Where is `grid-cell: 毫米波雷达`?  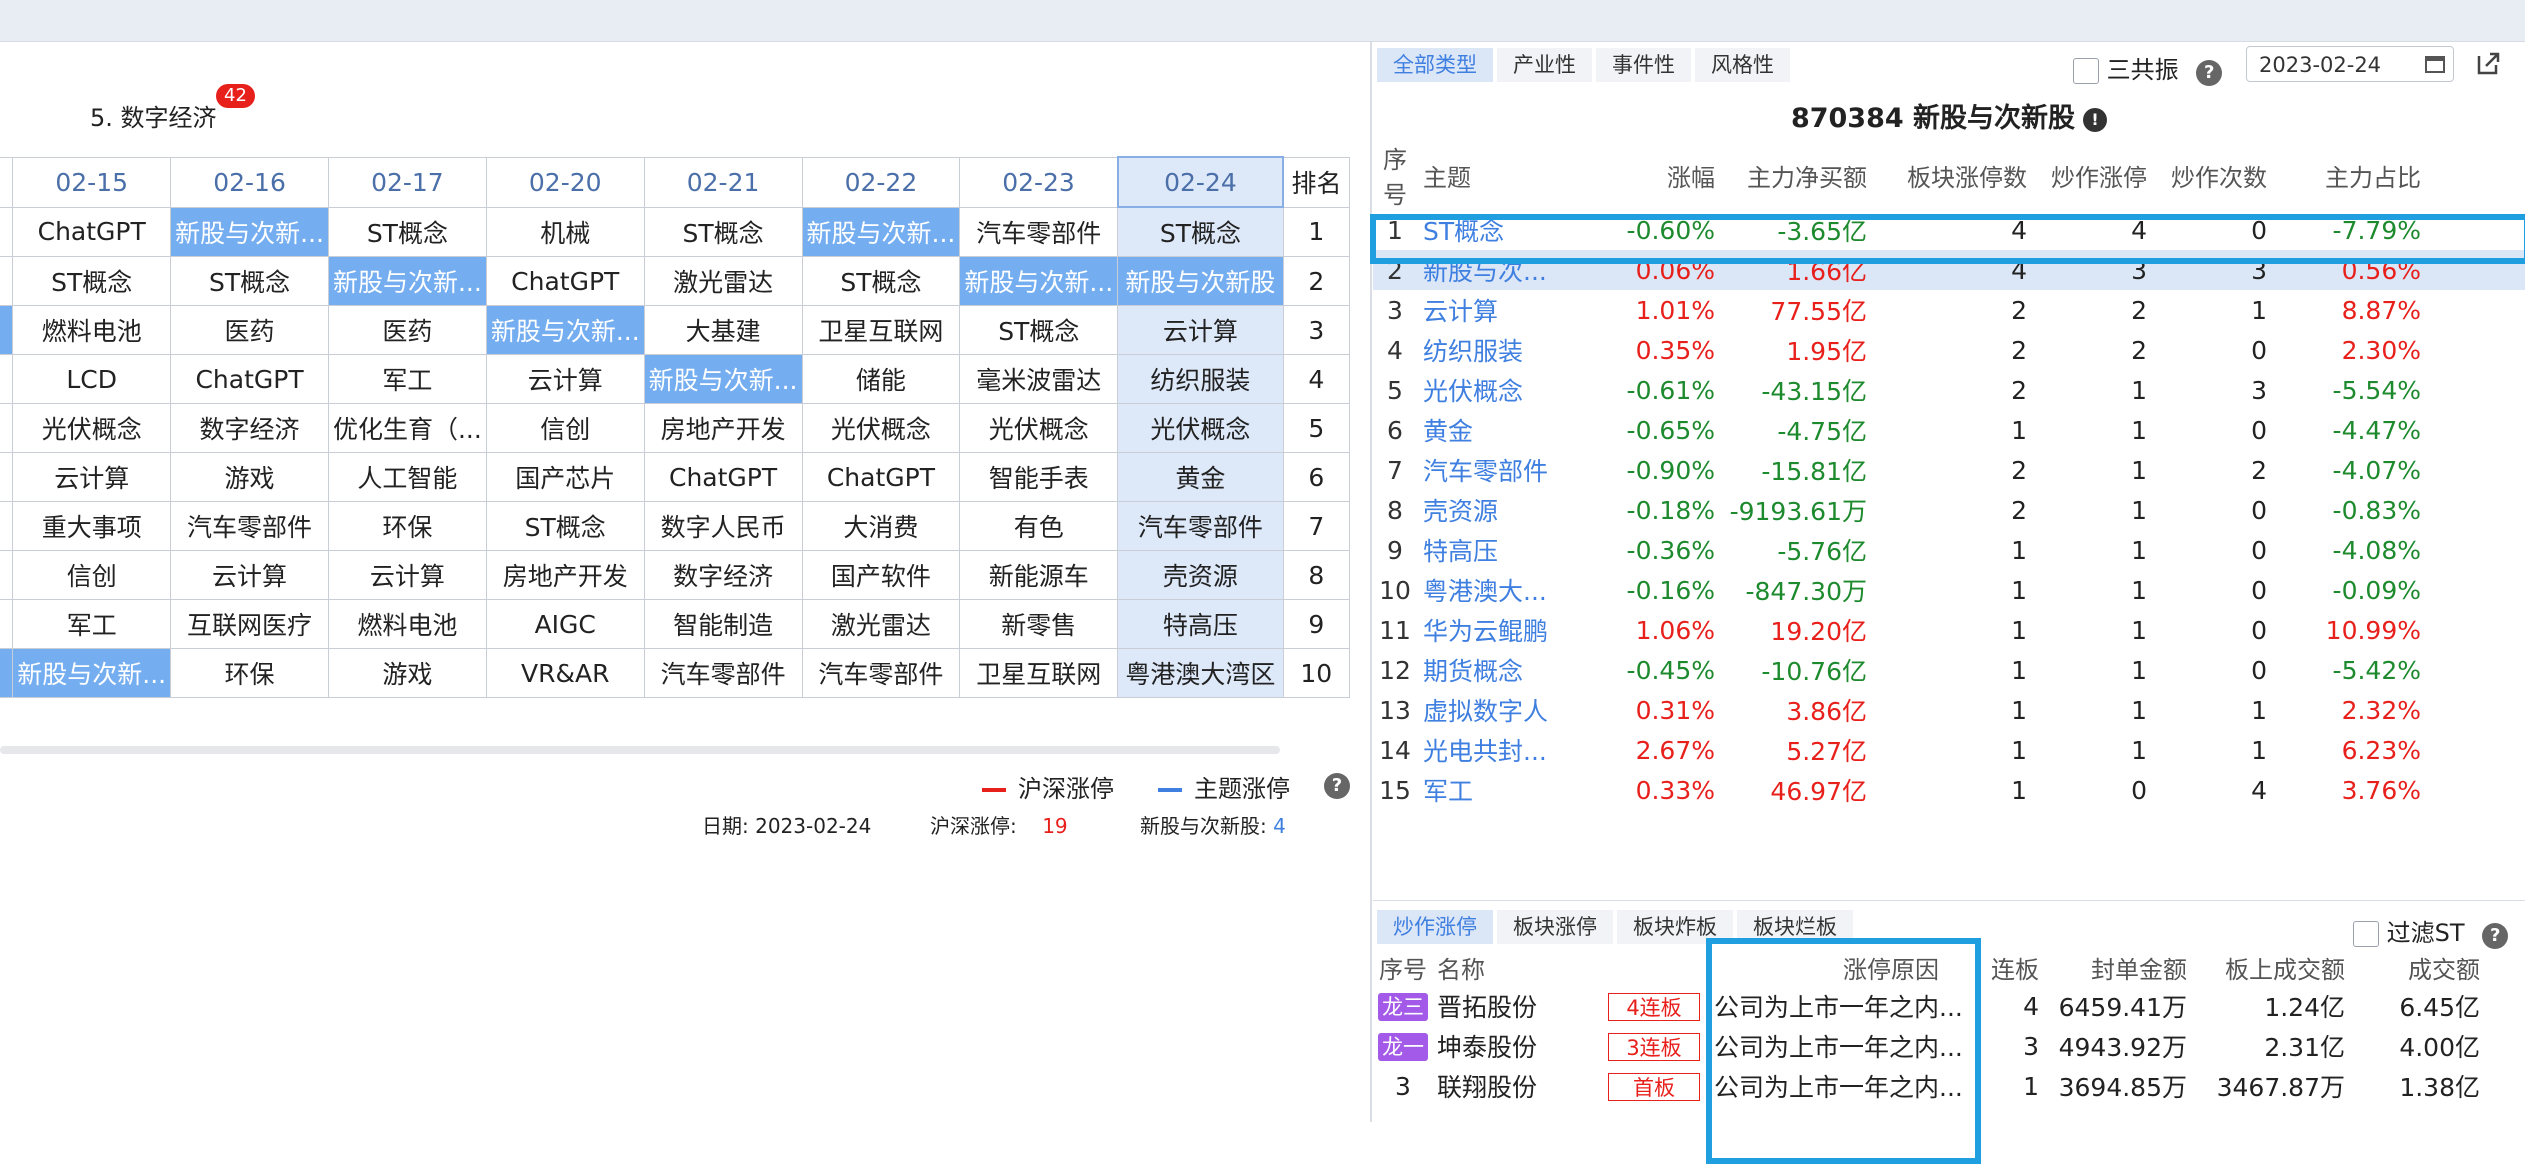 grid-cell: 毫米波雷达 is located at coordinates (1039, 379).